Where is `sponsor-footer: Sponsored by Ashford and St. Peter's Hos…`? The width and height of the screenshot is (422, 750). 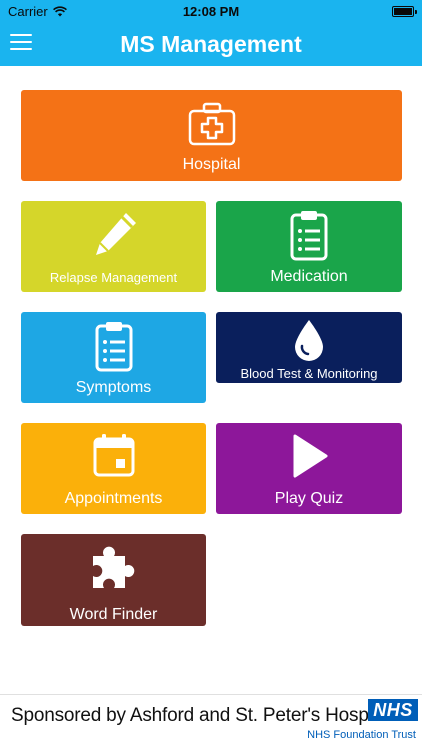 sponsor-footer: Sponsored by Ashford and St. Peter's Hos… is located at coordinates (211, 722).